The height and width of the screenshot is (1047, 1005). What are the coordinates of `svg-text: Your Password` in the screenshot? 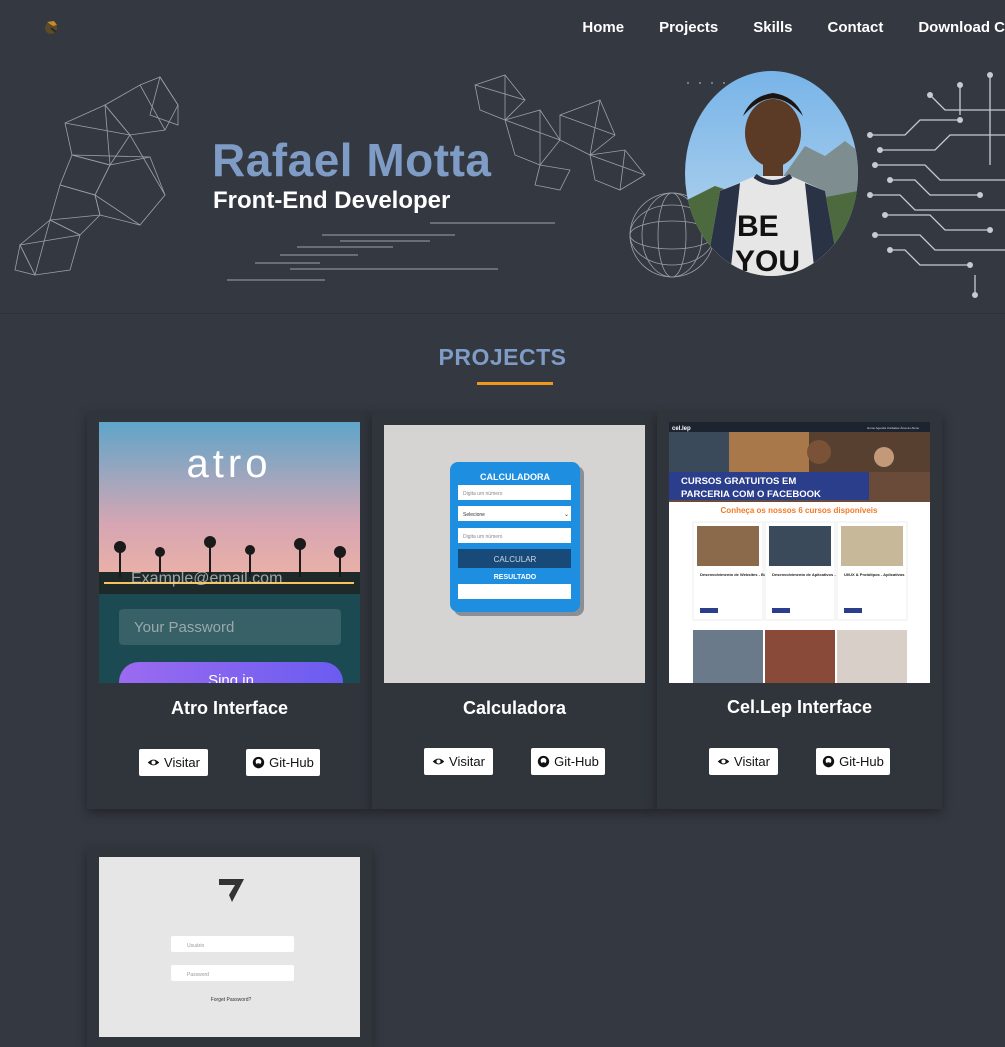 It's located at (184, 627).